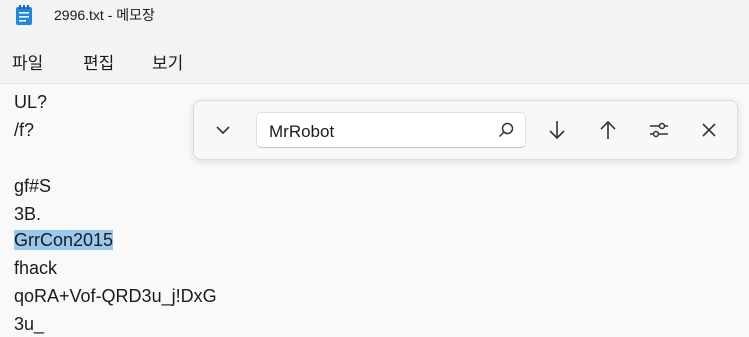 The image size is (749, 337). What do you see at coordinates (28, 214) in the screenshot?
I see `text-line: 3B.` at bounding box center [28, 214].